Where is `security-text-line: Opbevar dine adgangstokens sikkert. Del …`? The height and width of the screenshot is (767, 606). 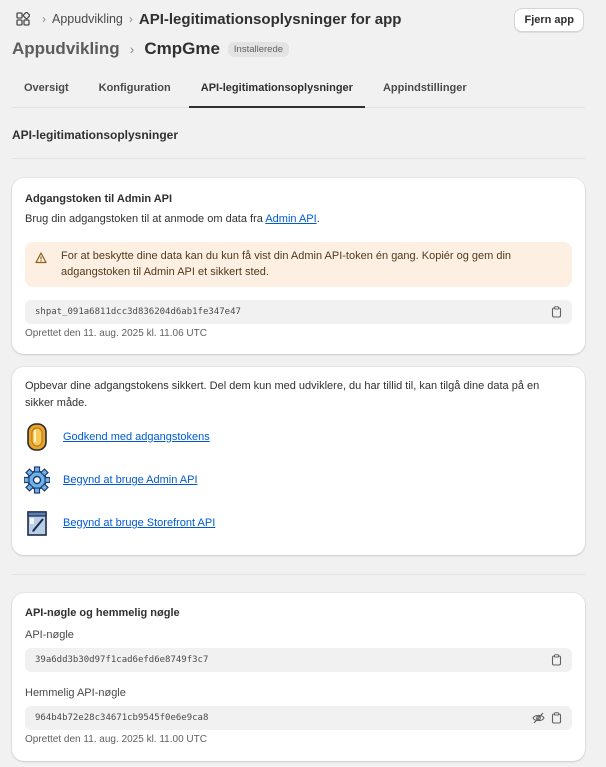 security-text-line: Opbevar dine adgangstokens sikkert. Del … is located at coordinates (282, 386).